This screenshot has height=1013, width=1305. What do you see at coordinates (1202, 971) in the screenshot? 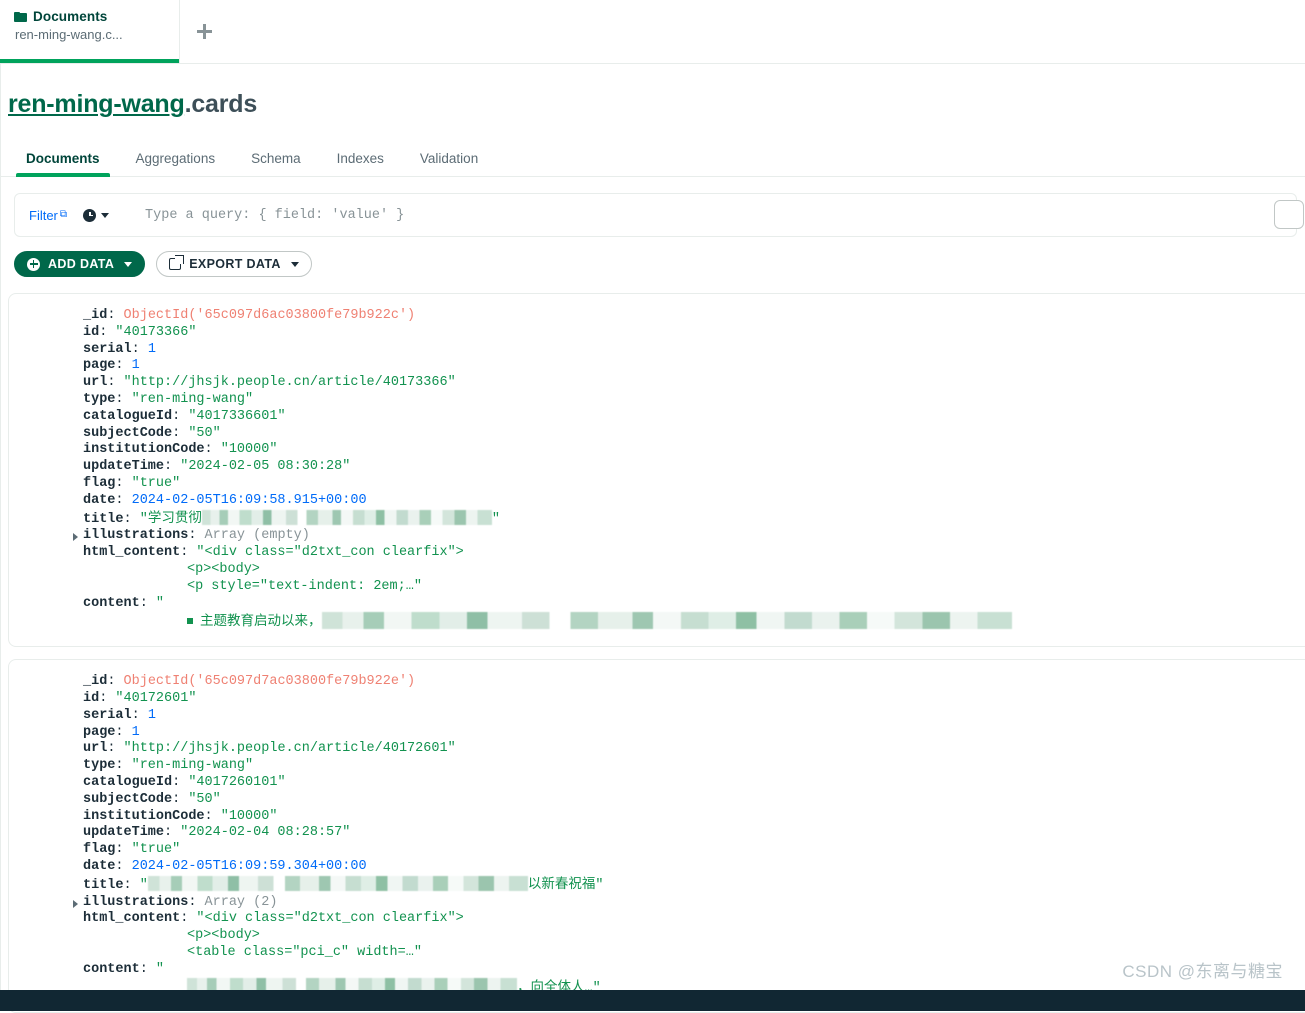
I see `csdn-watermark: CSDN @东离与糖宝` at bounding box center [1202, 971].